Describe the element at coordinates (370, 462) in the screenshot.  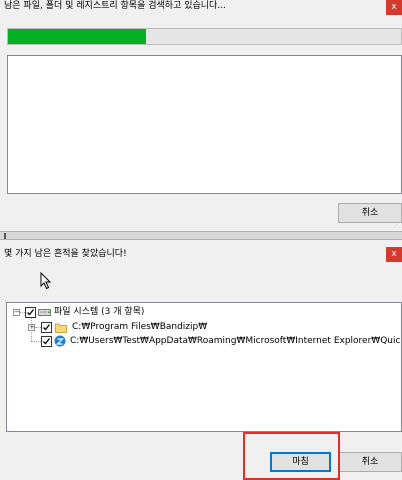
I see `result-cancel-button: 취소` at that location.